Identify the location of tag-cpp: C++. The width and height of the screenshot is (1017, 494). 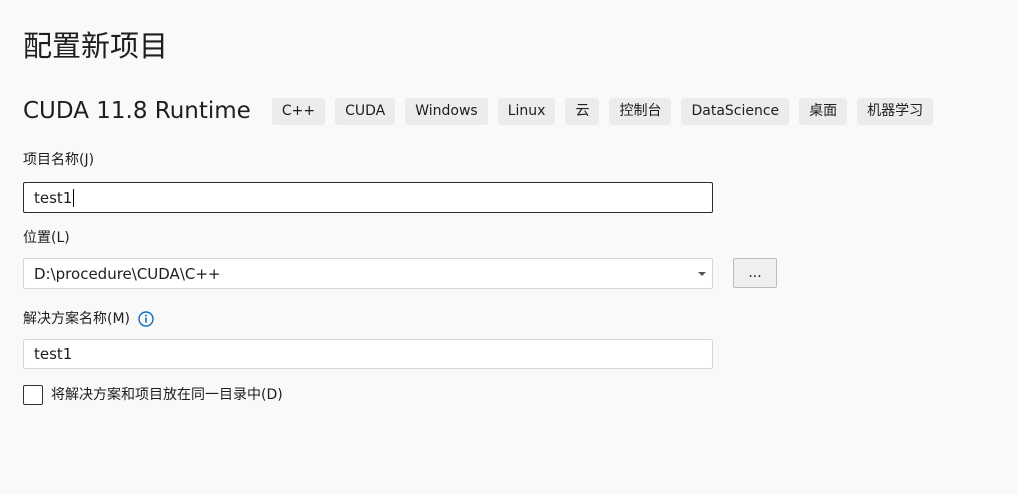
(298, 111).